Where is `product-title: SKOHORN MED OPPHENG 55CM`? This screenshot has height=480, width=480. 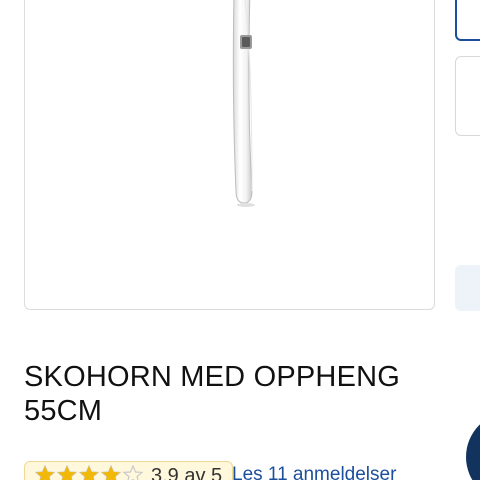 product-title: SKOHORN MED OPPHENG 55CM is located at coordinates (212, 394).